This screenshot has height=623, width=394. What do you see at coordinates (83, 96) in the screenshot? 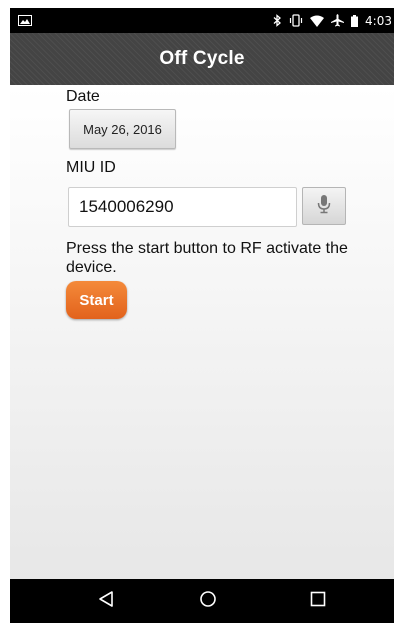
I see `date-label: Date` at bounding box center [83, 96].